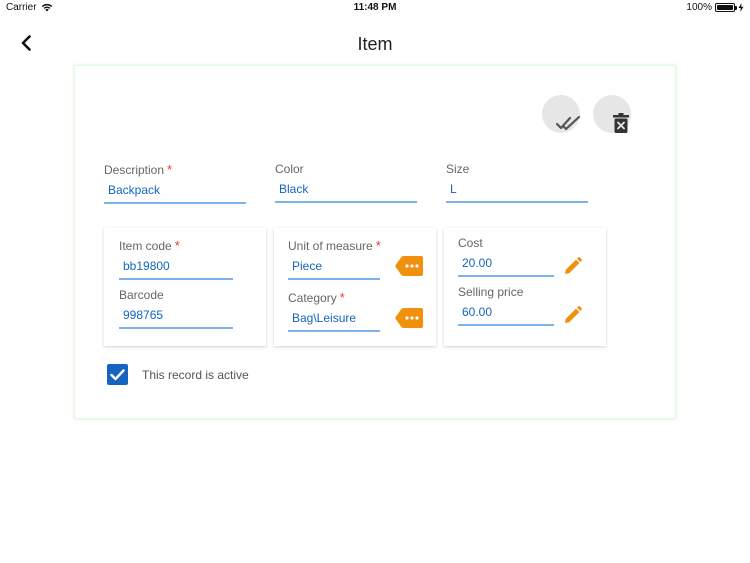 This screenshot has height=563, width=750. What do you see at coordinates (334, 245) in the screenshot?
I see `unit-of-measure-label: Unit of measure *` at bounding box center [334, 245].